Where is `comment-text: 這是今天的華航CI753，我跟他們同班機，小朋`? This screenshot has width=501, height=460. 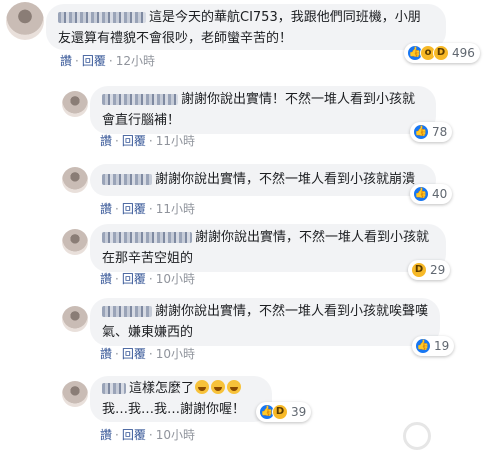 comment-text: 這是今天的華航CI753，我跟他們同班機，小朋 is located at coordinates (285, 17).